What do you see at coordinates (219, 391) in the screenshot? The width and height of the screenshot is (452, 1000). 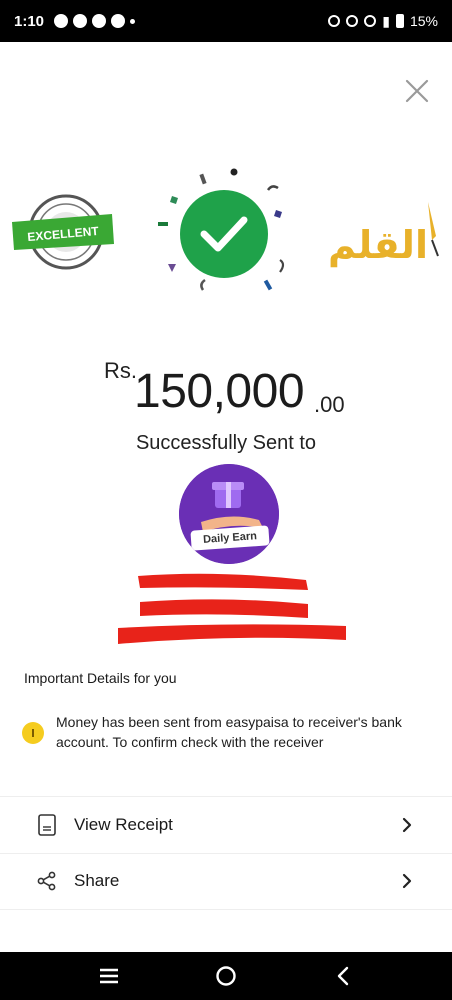 I see `amount-value: 150,000` at bounding box center [219, 391].